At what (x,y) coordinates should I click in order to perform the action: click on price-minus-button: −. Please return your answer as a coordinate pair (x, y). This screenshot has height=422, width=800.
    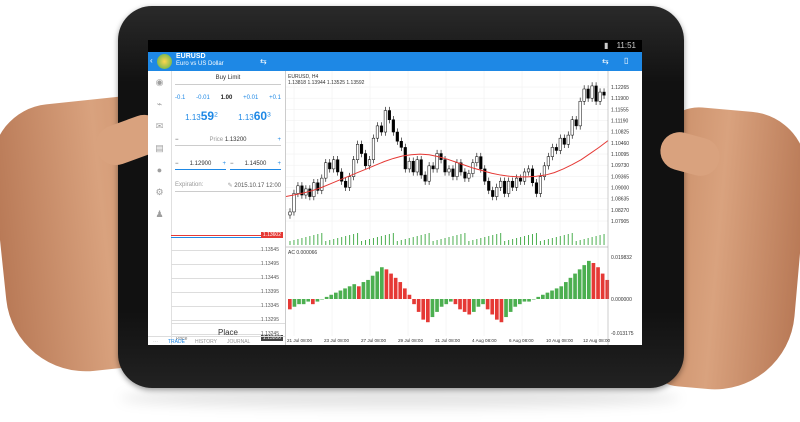
    Looking at the image, I should click on (177, 140).